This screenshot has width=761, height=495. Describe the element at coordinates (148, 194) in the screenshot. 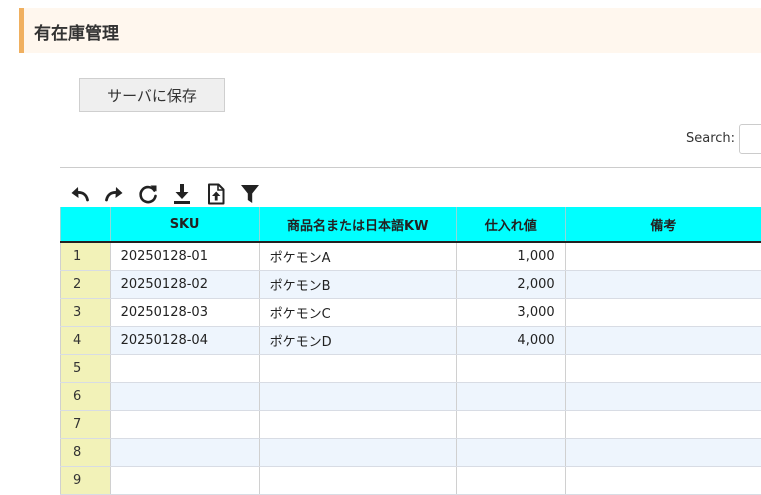

I see `refresh-icon` at that location.